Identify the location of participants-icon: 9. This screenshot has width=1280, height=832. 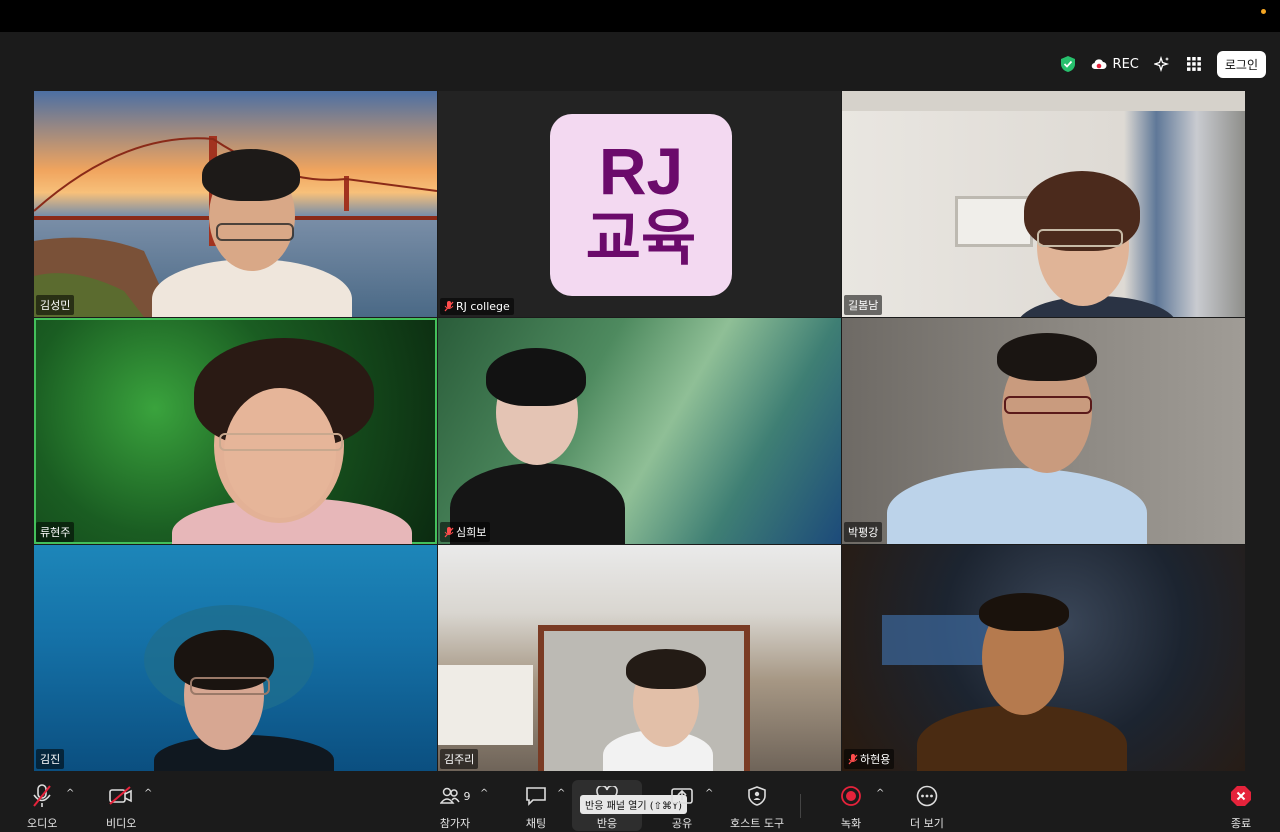
(455, 796).